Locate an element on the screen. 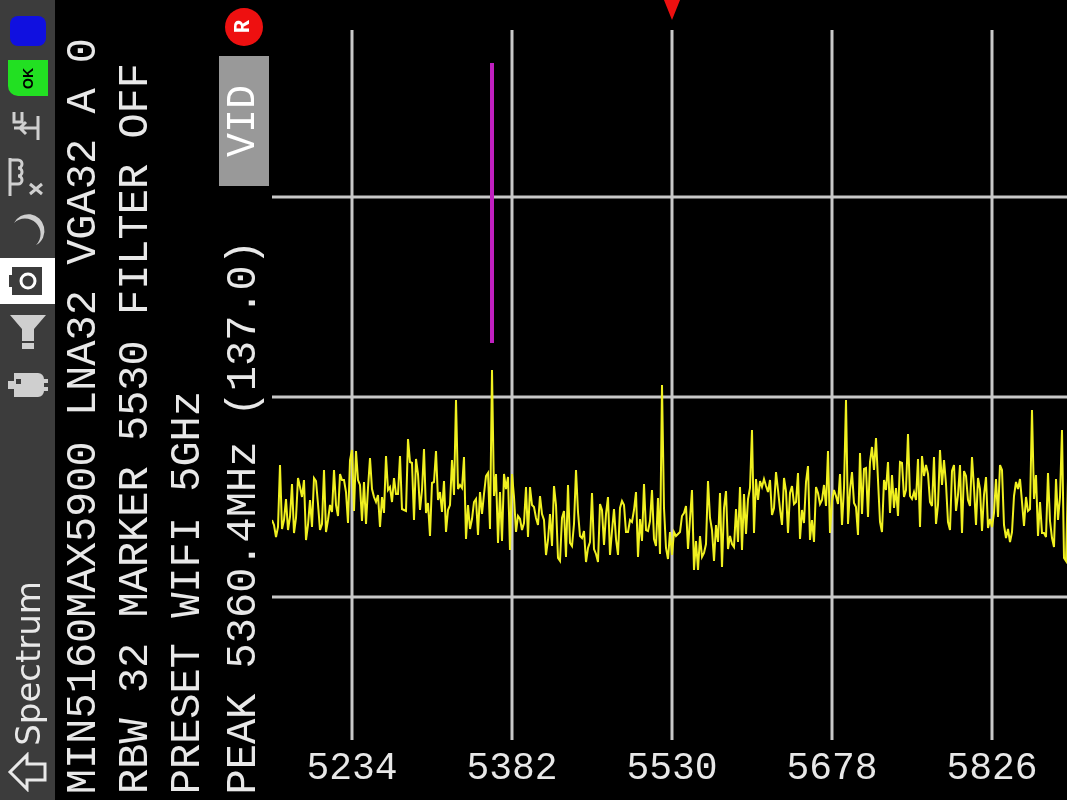 The width and height of the screenshot is (1067, 800). axis-label: 5234 is located at coordinates (352, 769).